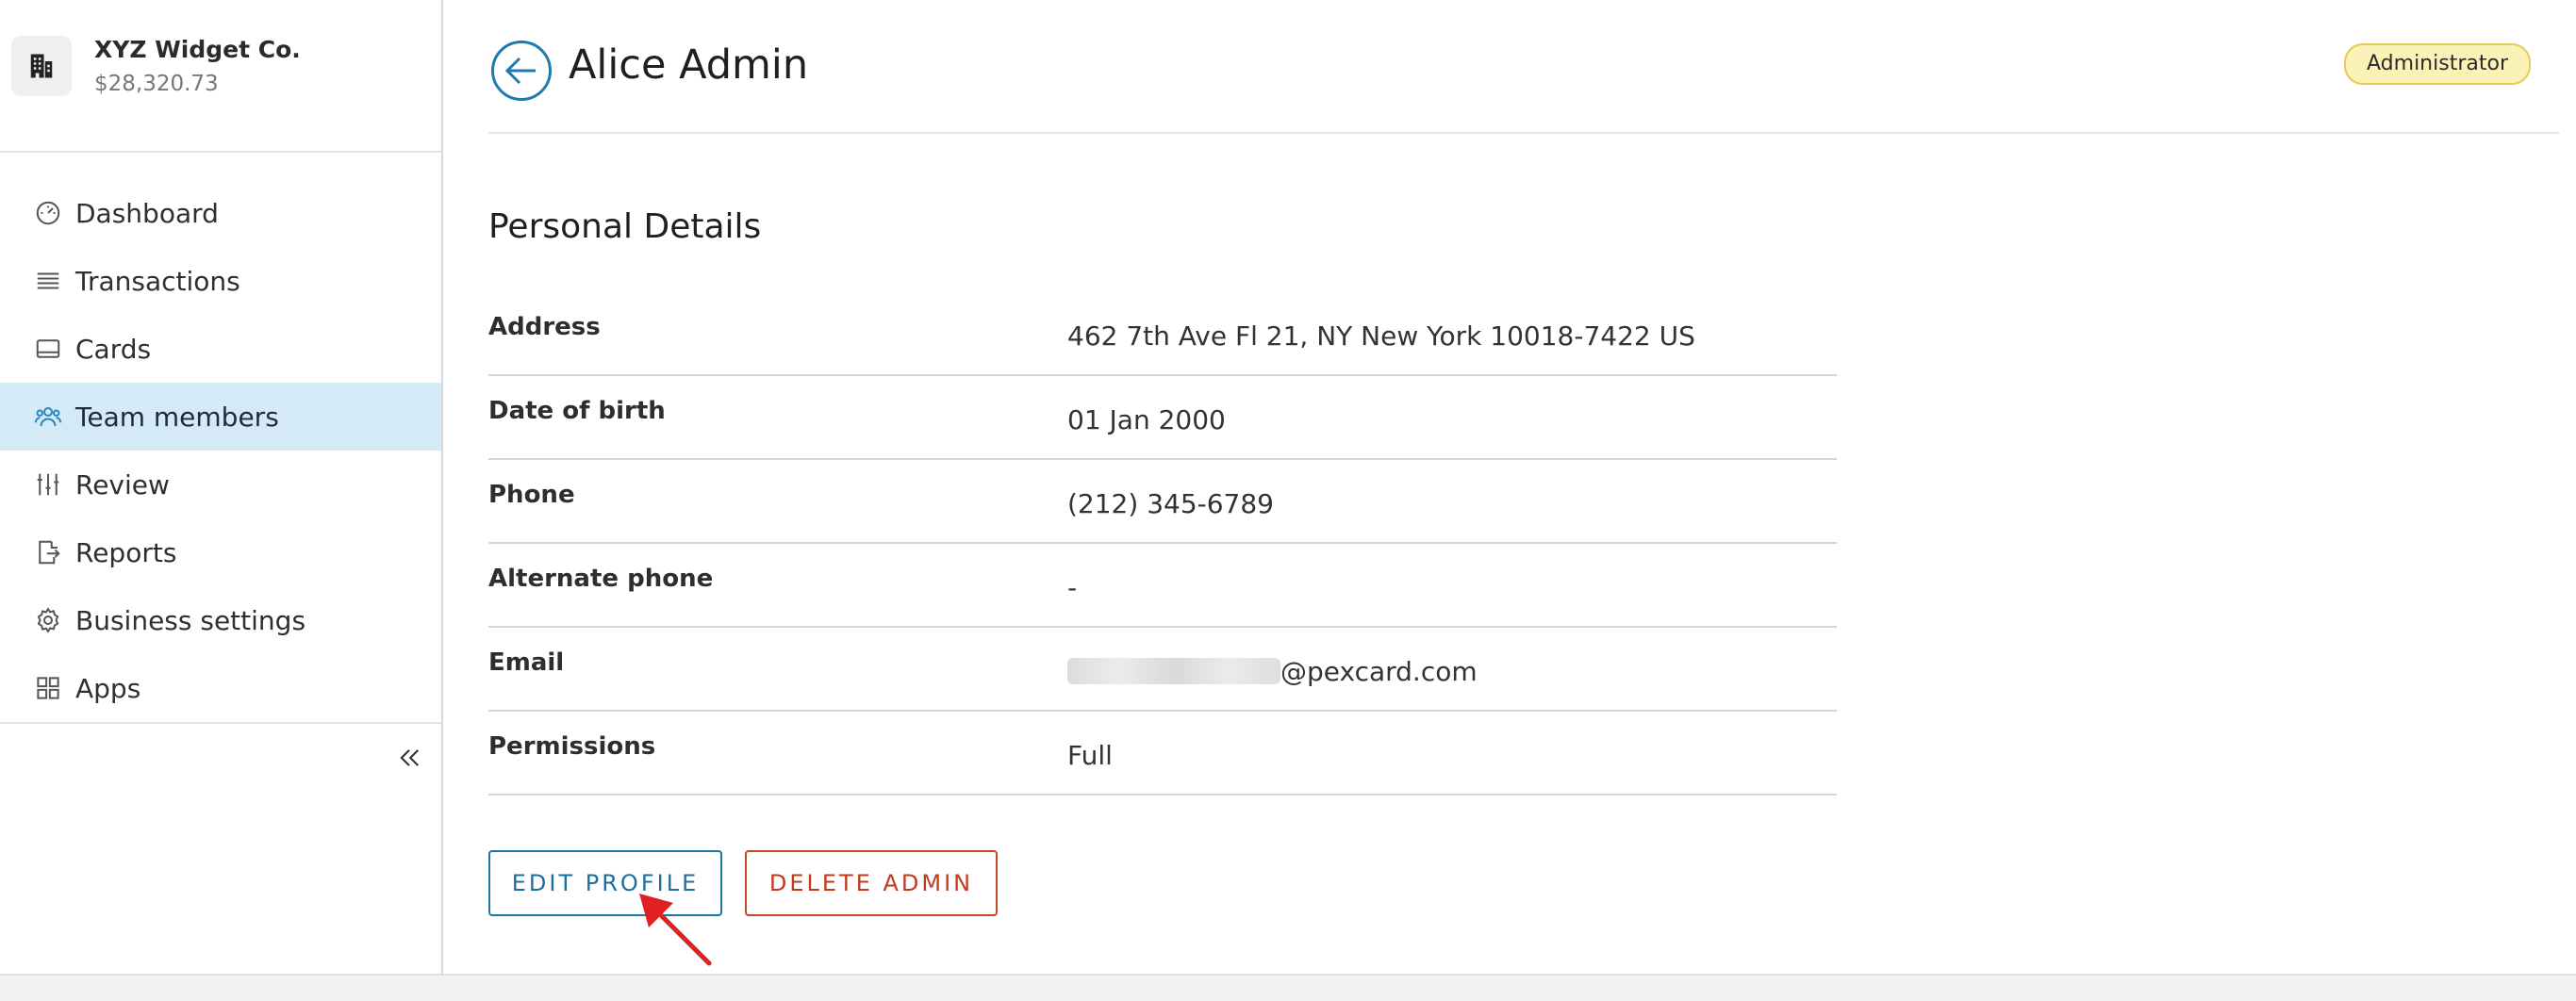 The height and width of the screenshot is (1001, 2576). What do you see at coordinates (572, 746) in the screenshot?
I see `detail-label: Permissions` at bounding box center [572, 746].